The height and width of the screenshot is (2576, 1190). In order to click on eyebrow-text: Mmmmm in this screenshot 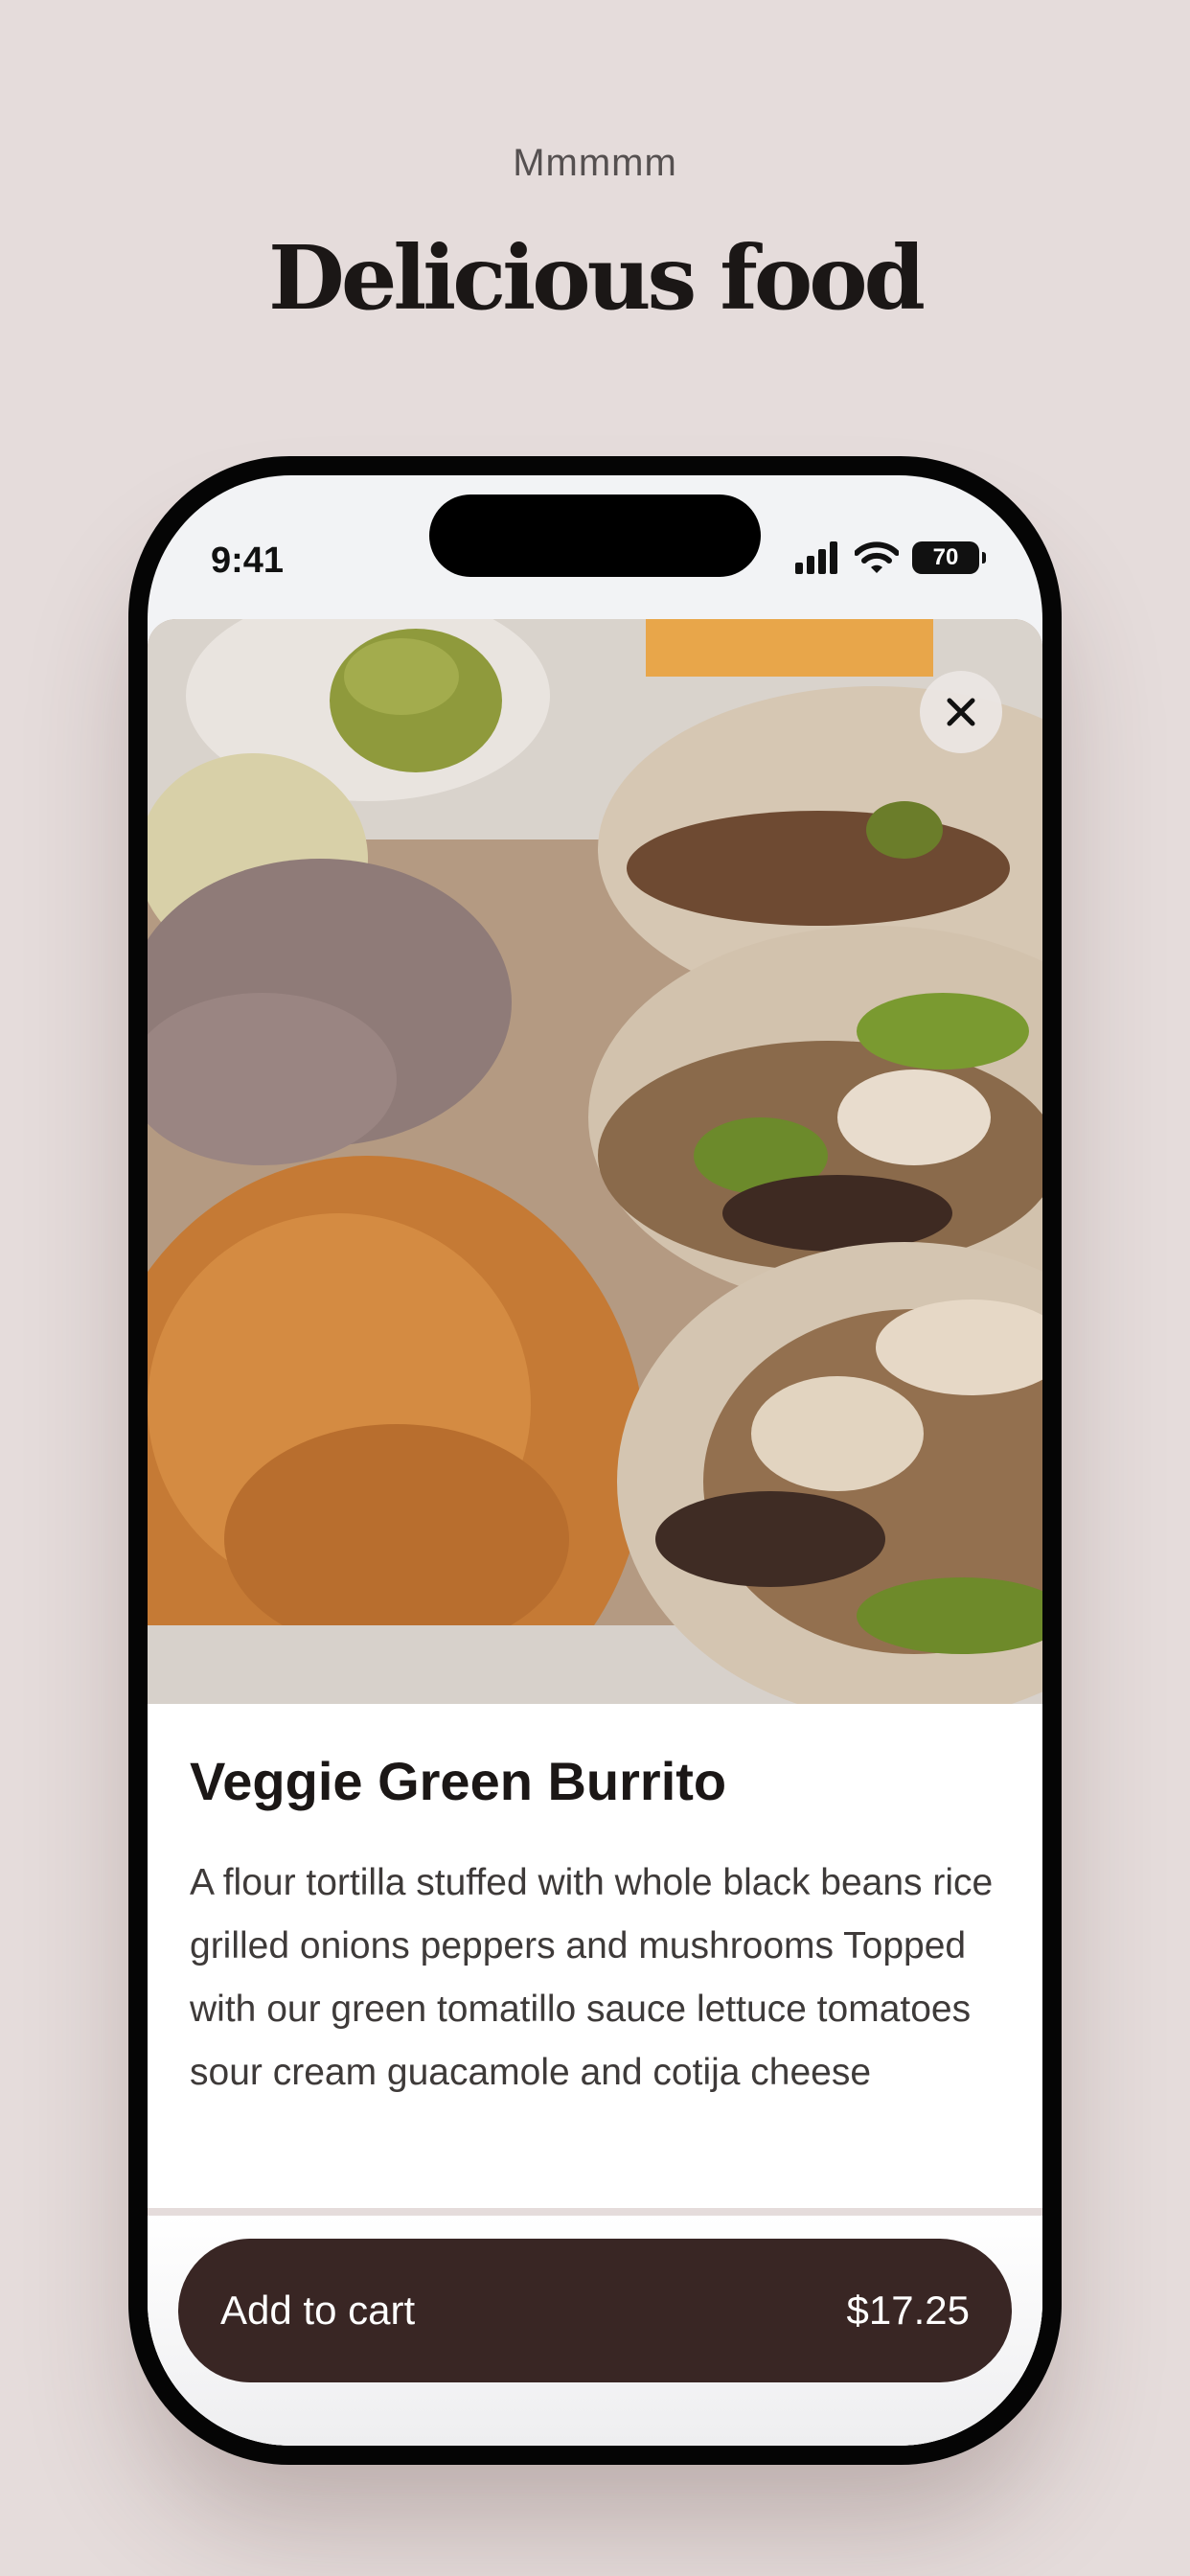, I will do `click(595, 163)`.